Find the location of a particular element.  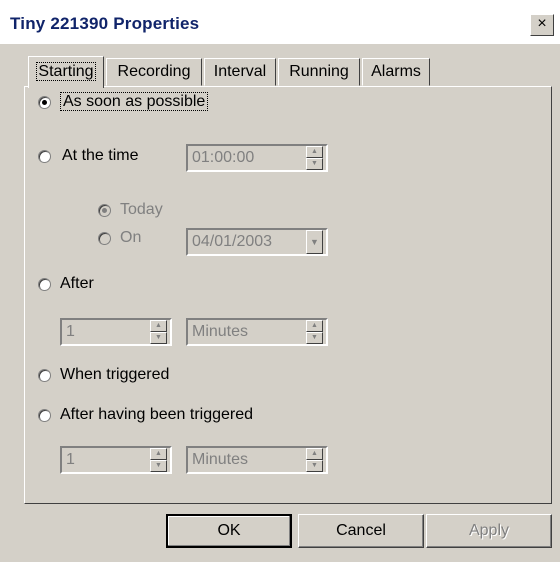

tab-interval: Interval is located at coordinates (240, 72).